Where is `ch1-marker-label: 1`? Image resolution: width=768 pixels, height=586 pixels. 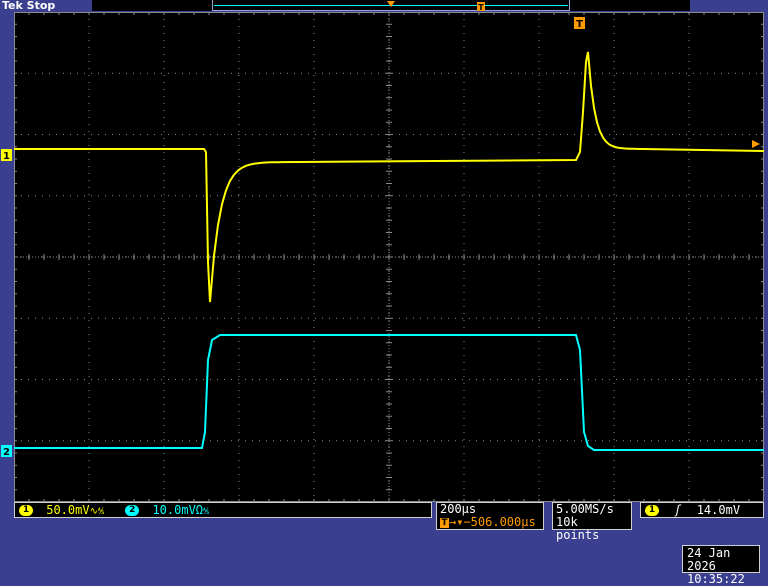 ch1-marker-label: 1 is located at coordinates (6, 156).